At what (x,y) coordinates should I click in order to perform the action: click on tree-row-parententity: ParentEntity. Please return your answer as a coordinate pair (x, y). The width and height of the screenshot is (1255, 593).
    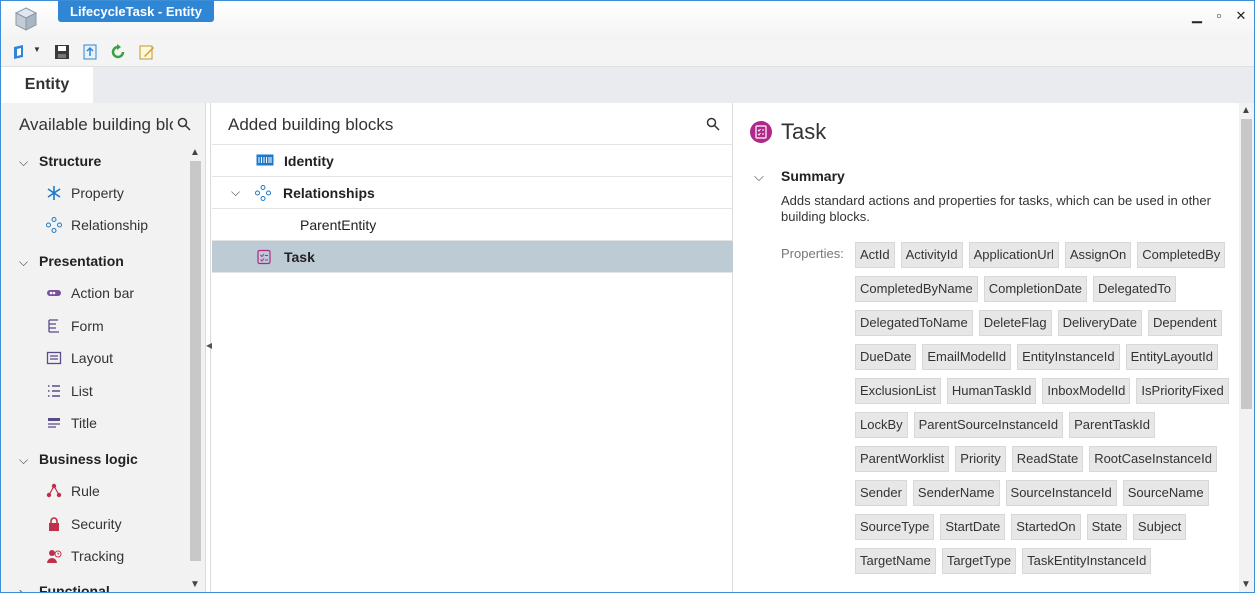
    Looking at the image, I should click on (472, 224).